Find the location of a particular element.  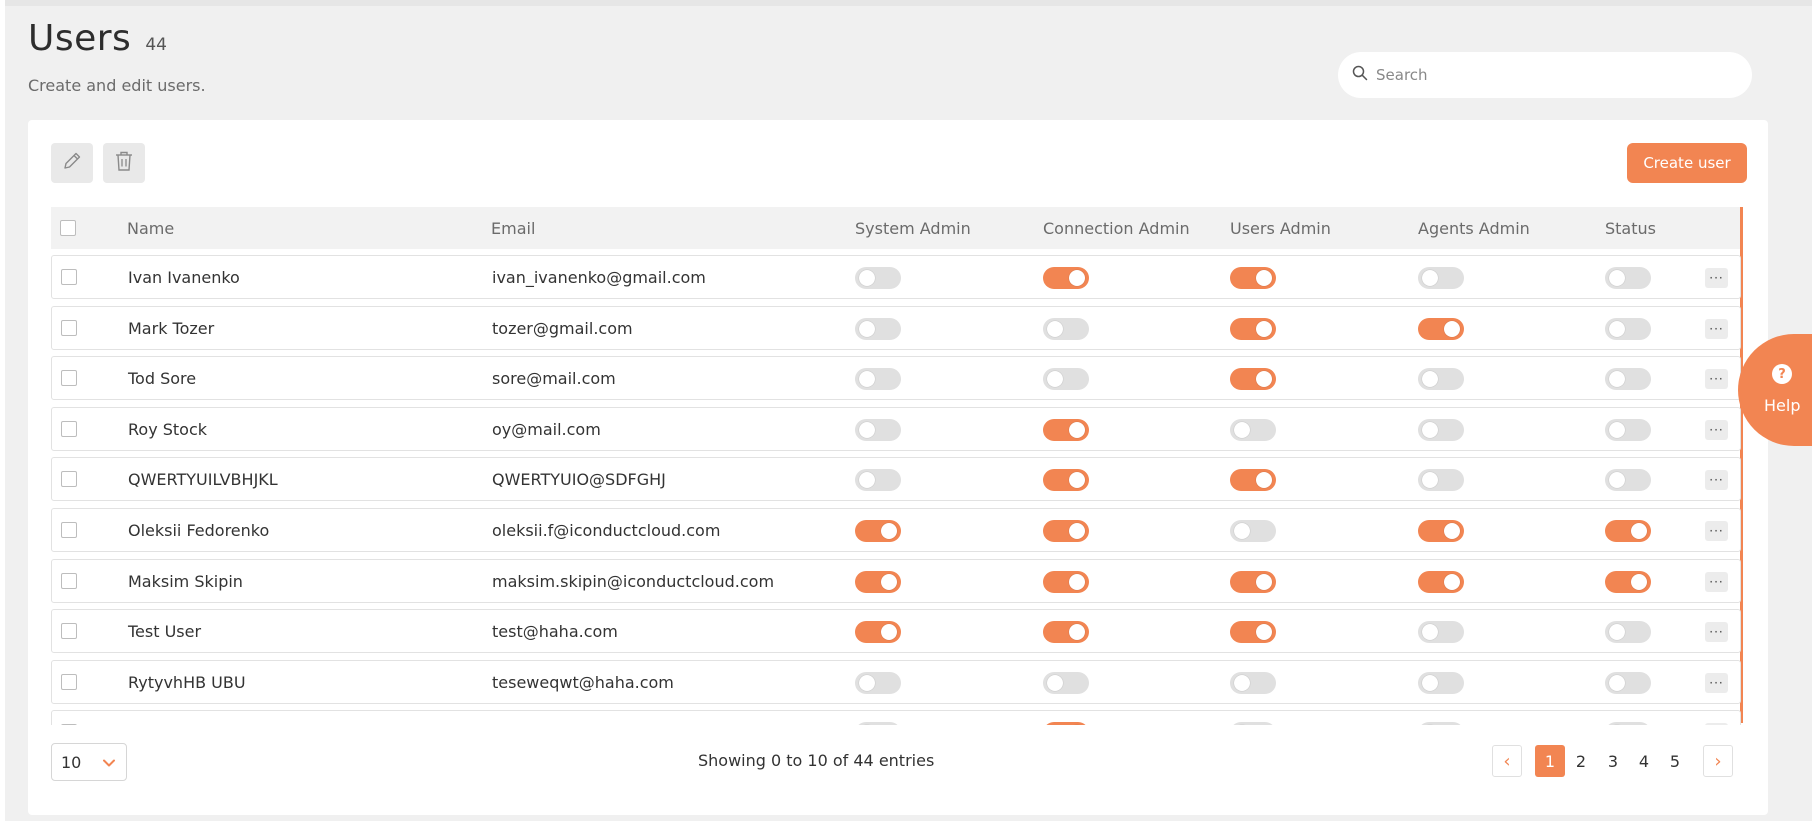

page-button-2: 2 is located at coordinates (1581, 761).